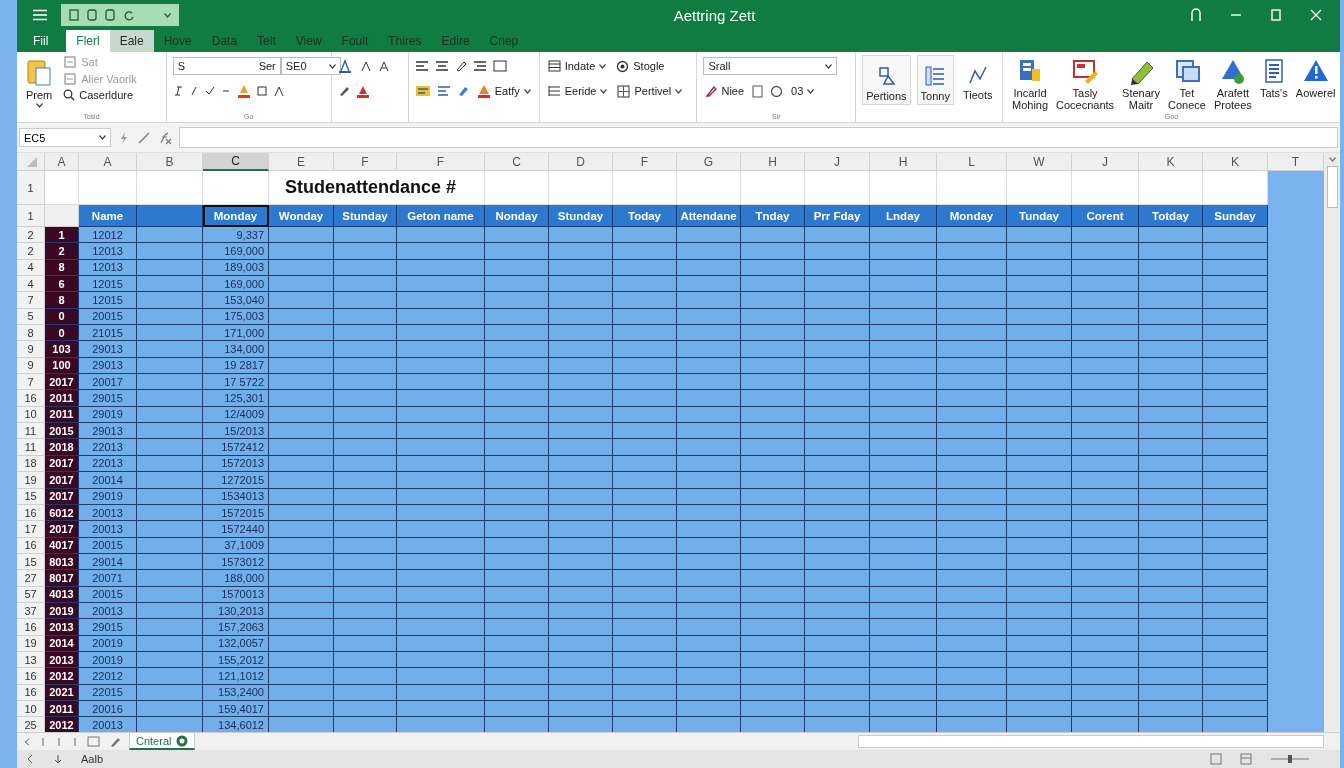  I want to click on edit-icon, so click(115, 741).